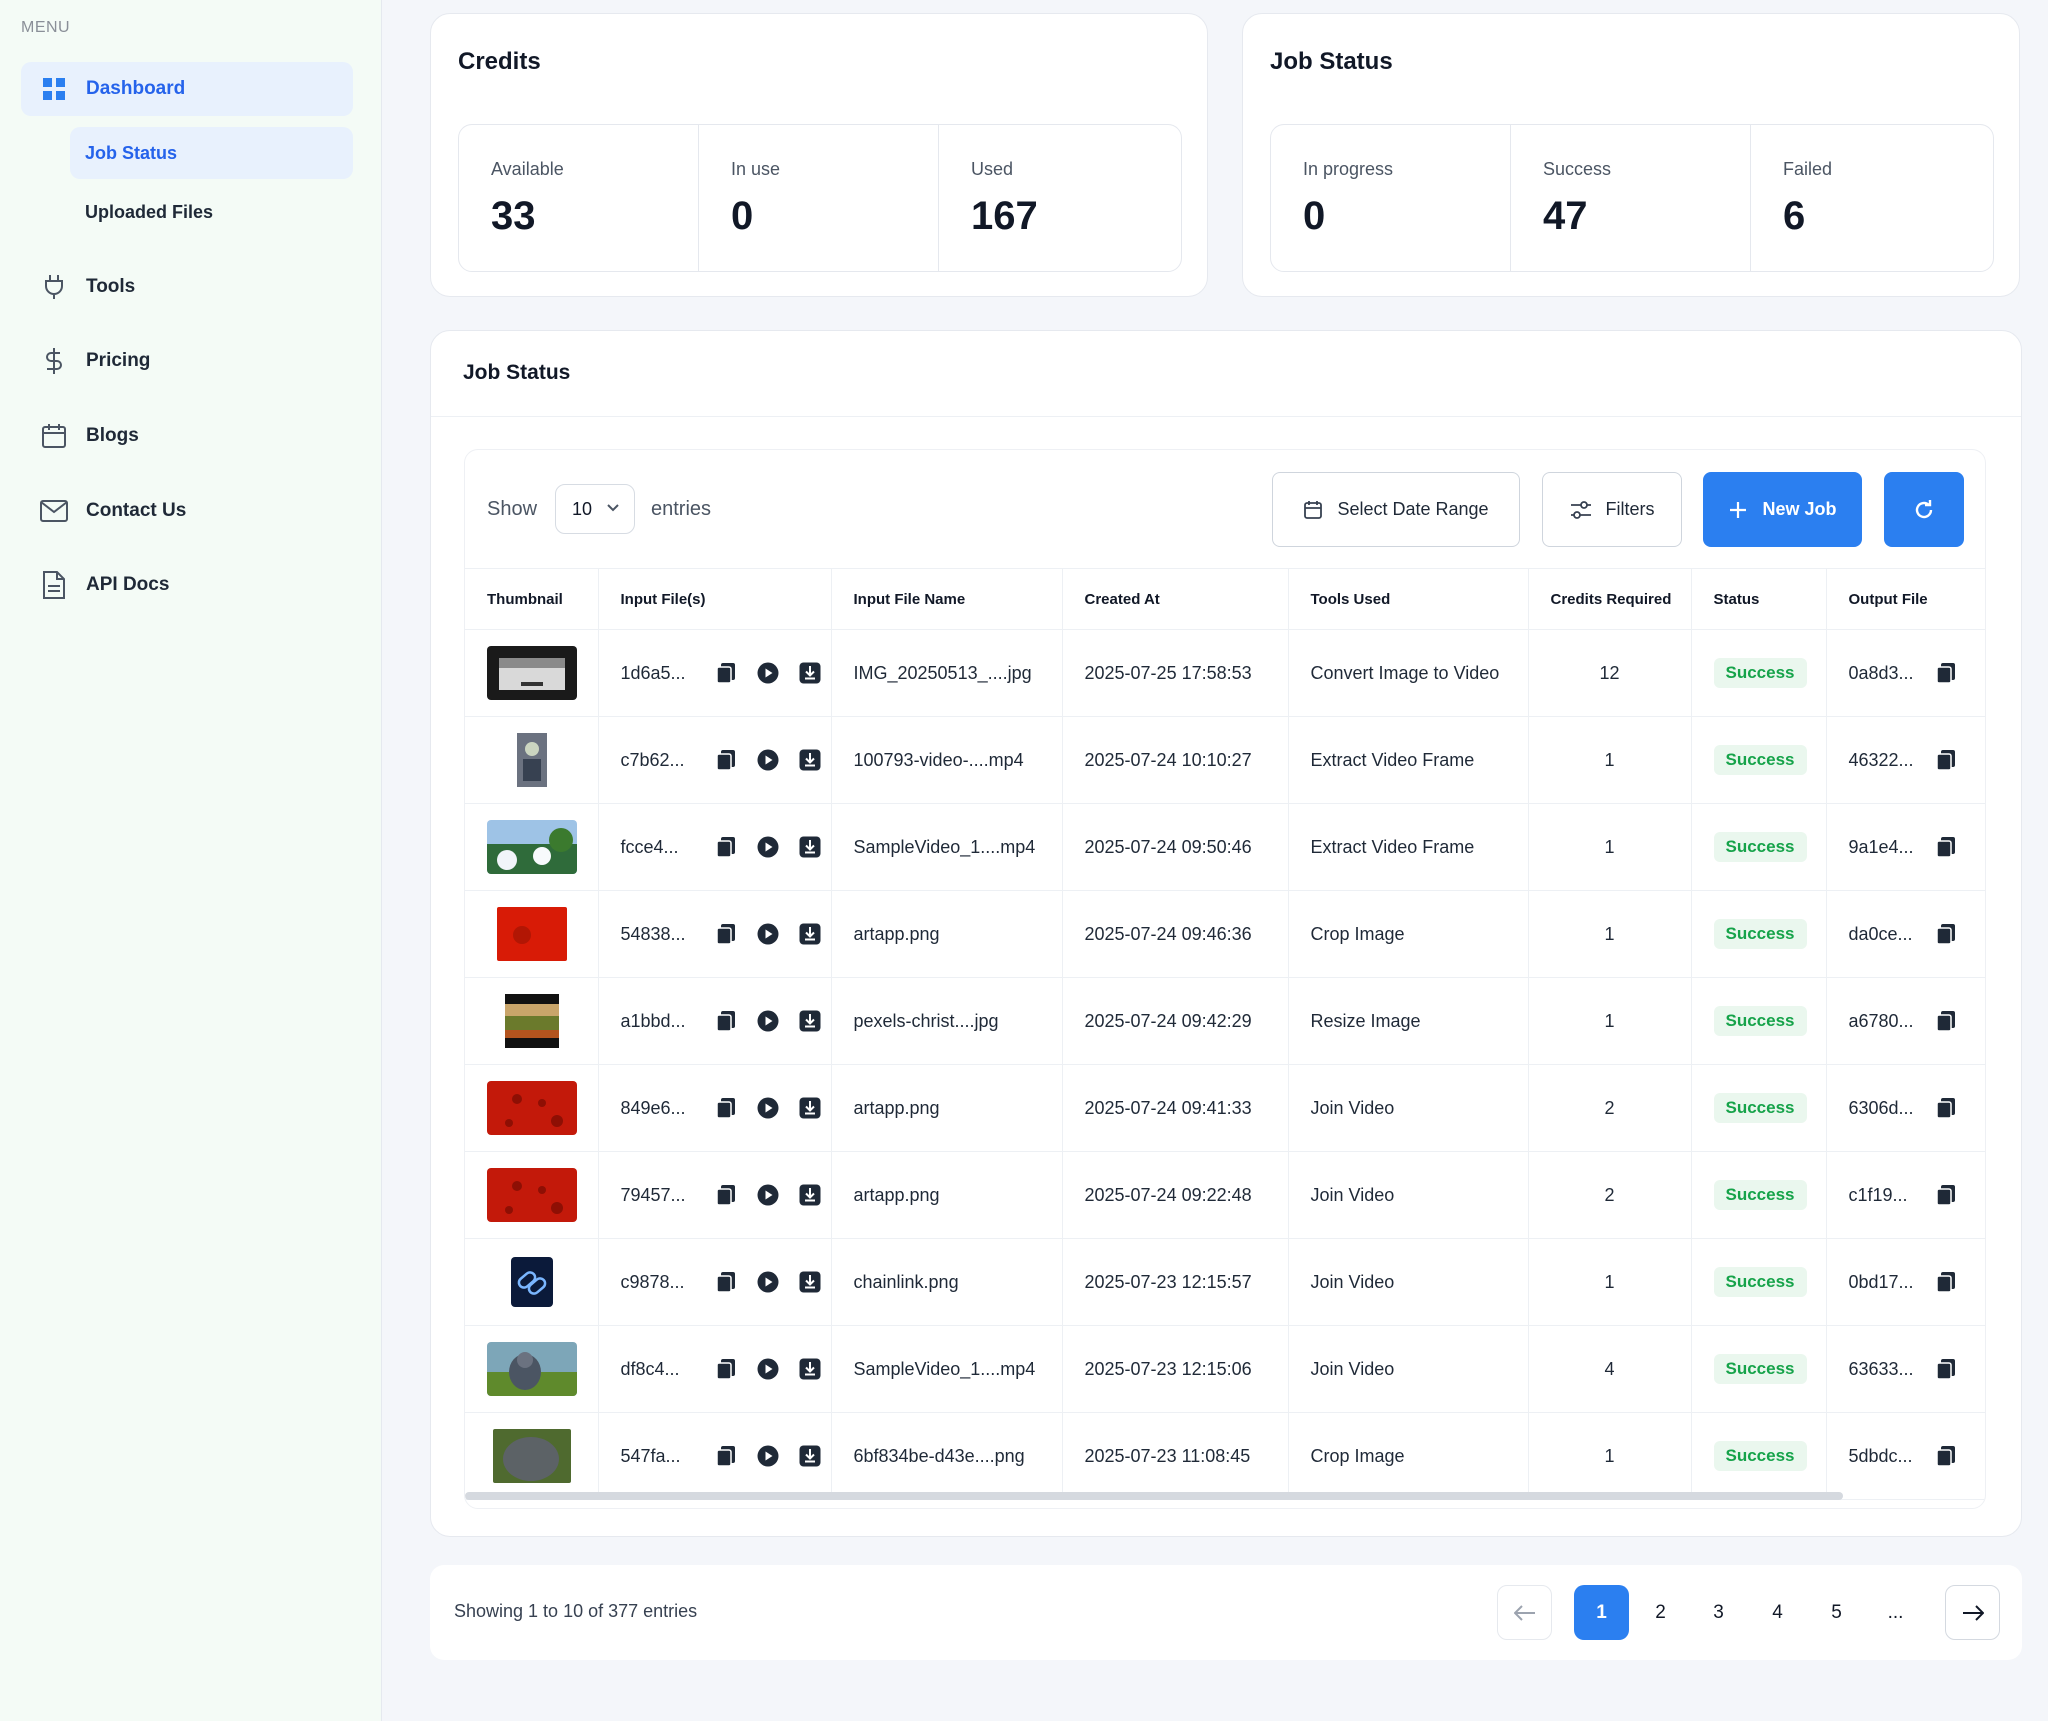  Describe the element at coordinates (1972, 1612) in the screenshot. I see `next-page-button` at that location.